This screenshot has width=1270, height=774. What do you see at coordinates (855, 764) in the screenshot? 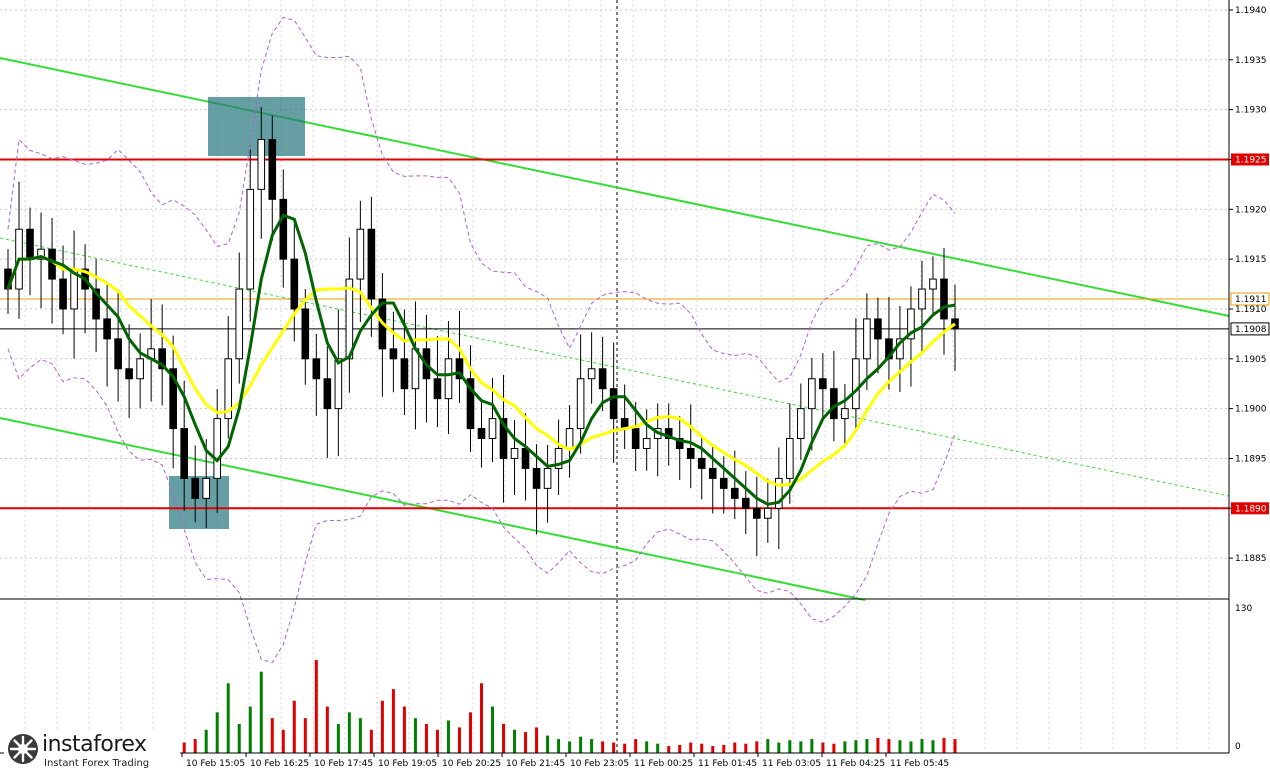
I see `x-tick-label: 11 Feb 04:25` at bounding box center [855, 764].